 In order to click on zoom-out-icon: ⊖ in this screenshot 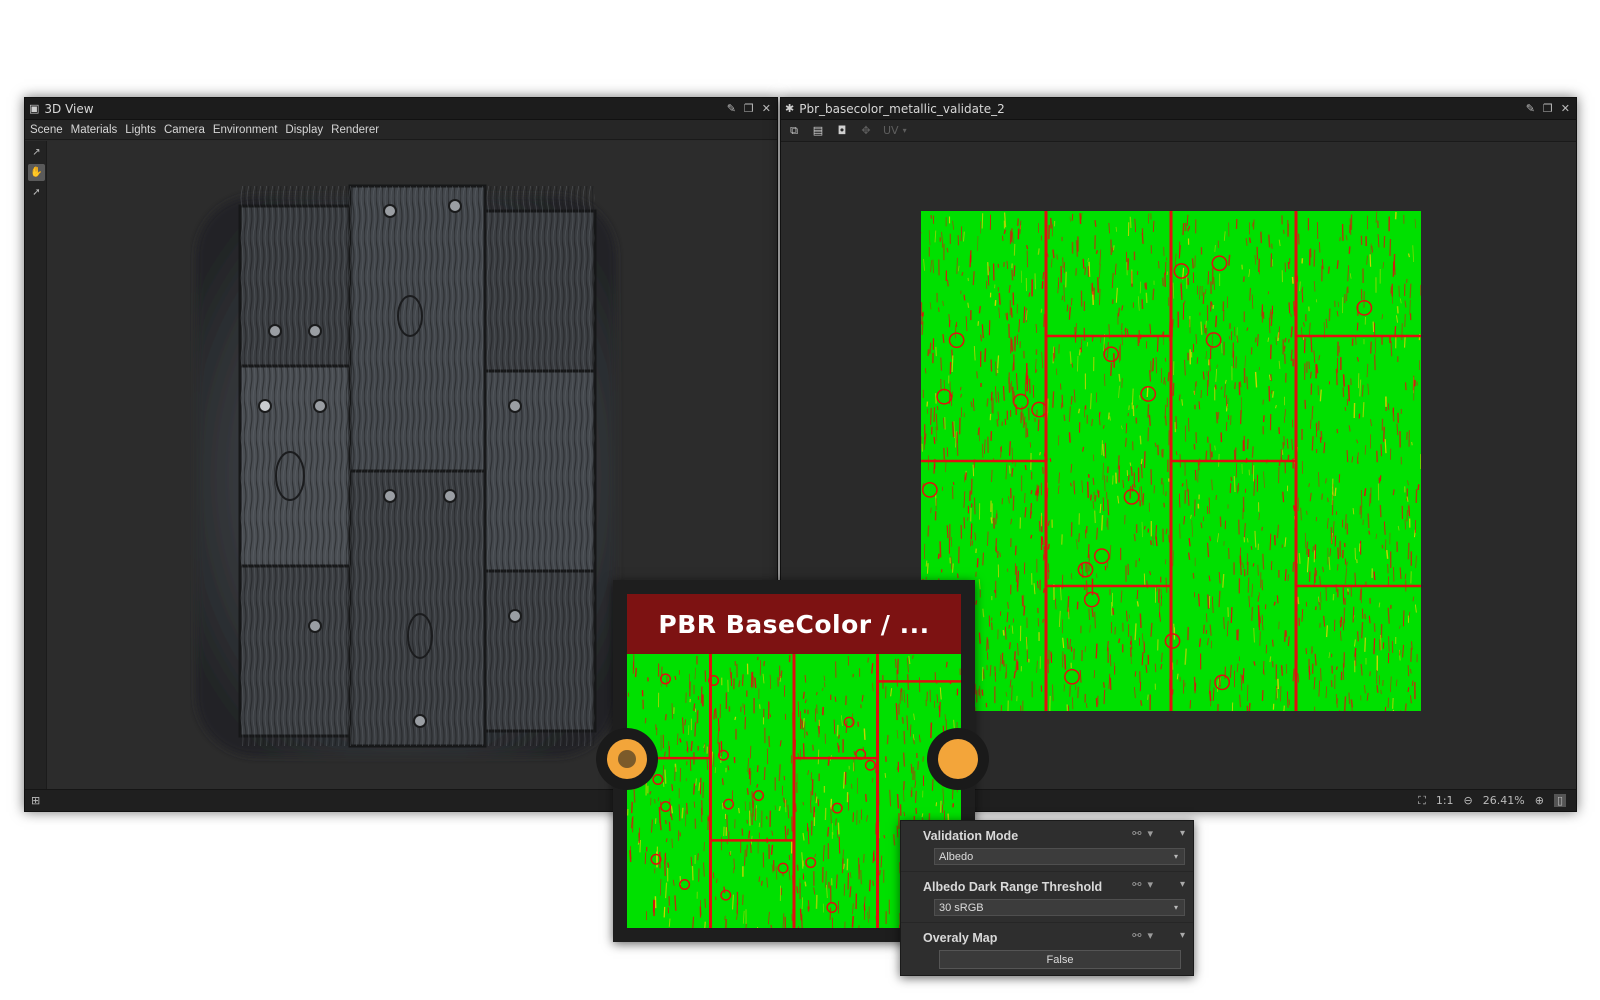, I will do `click(1468, 800)`.